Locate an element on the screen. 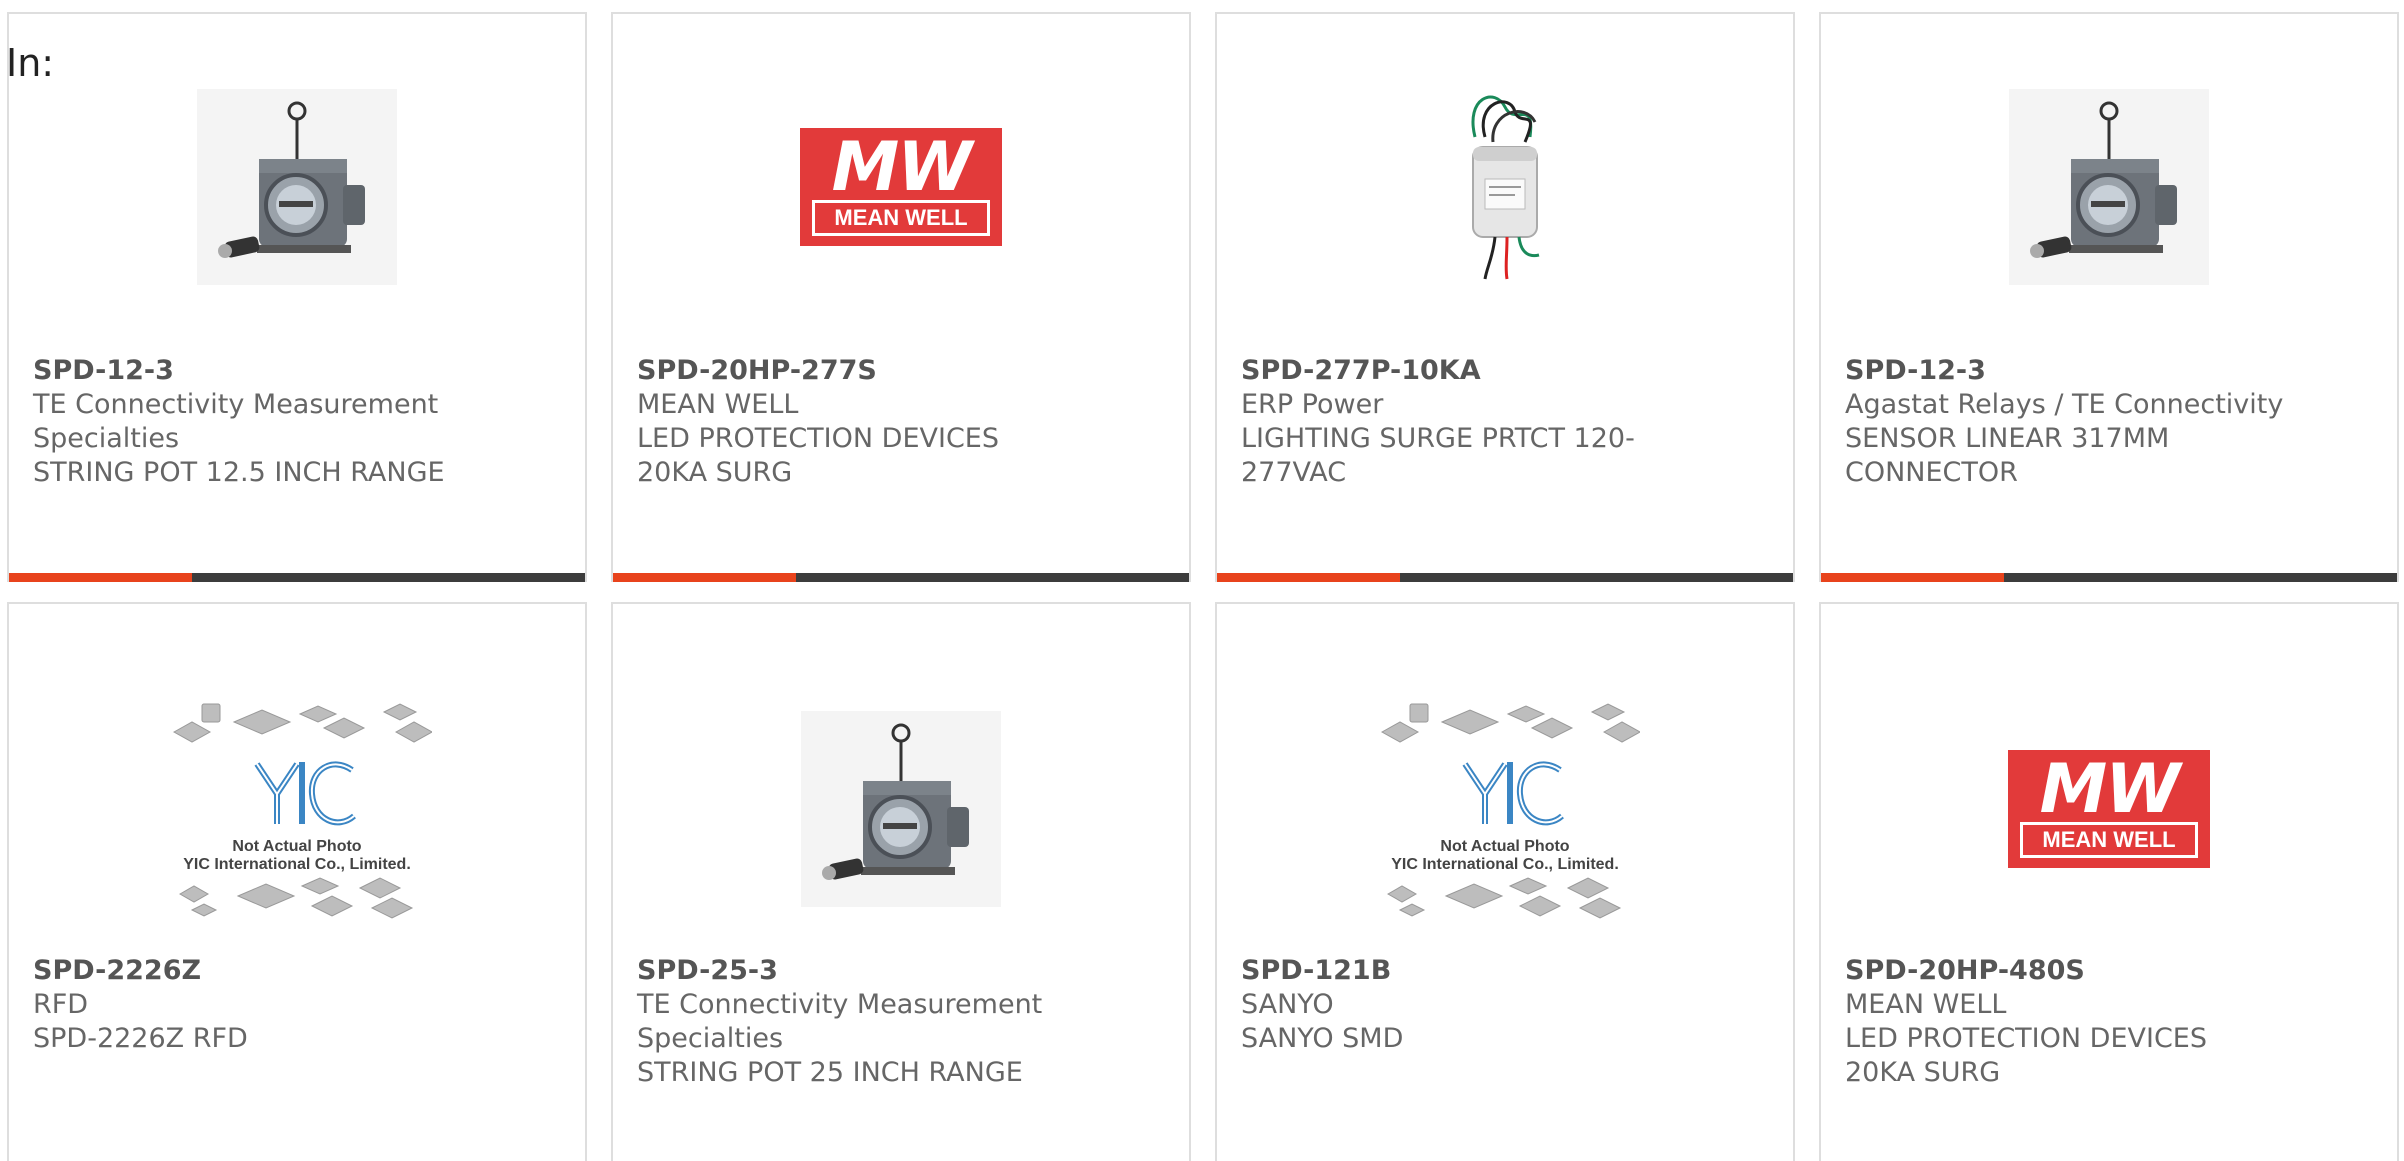 This screenshot has width=2404, height=1161. part-number-link: SPD-25-3 is located at coordinates (857, 971).